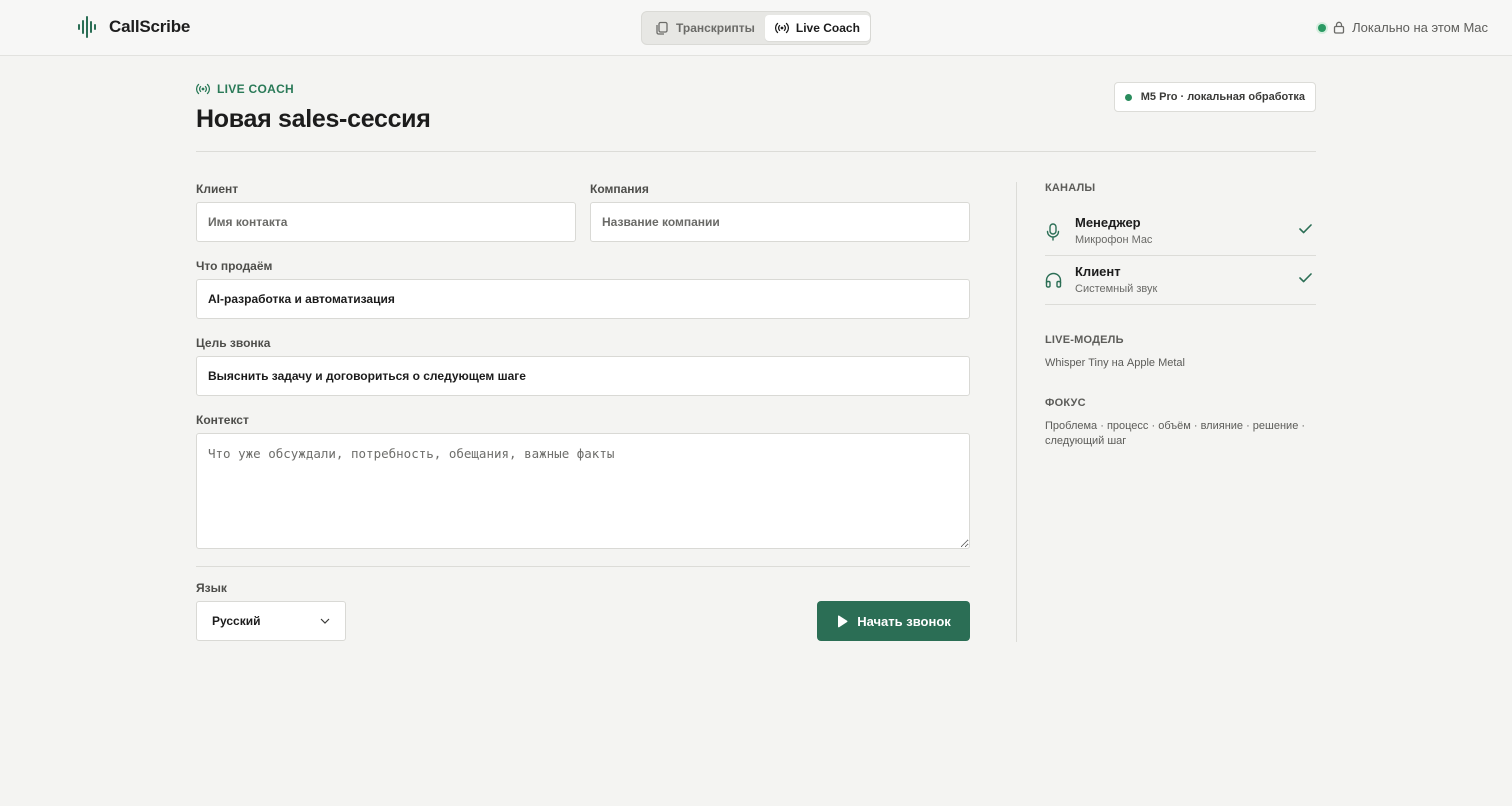 This screenshot has height=806, width=1512. Describe the element at coordinates (1180, 231) in the screenshot. I see `channel-manager: Менеджер Микрофон Mac` at that location.